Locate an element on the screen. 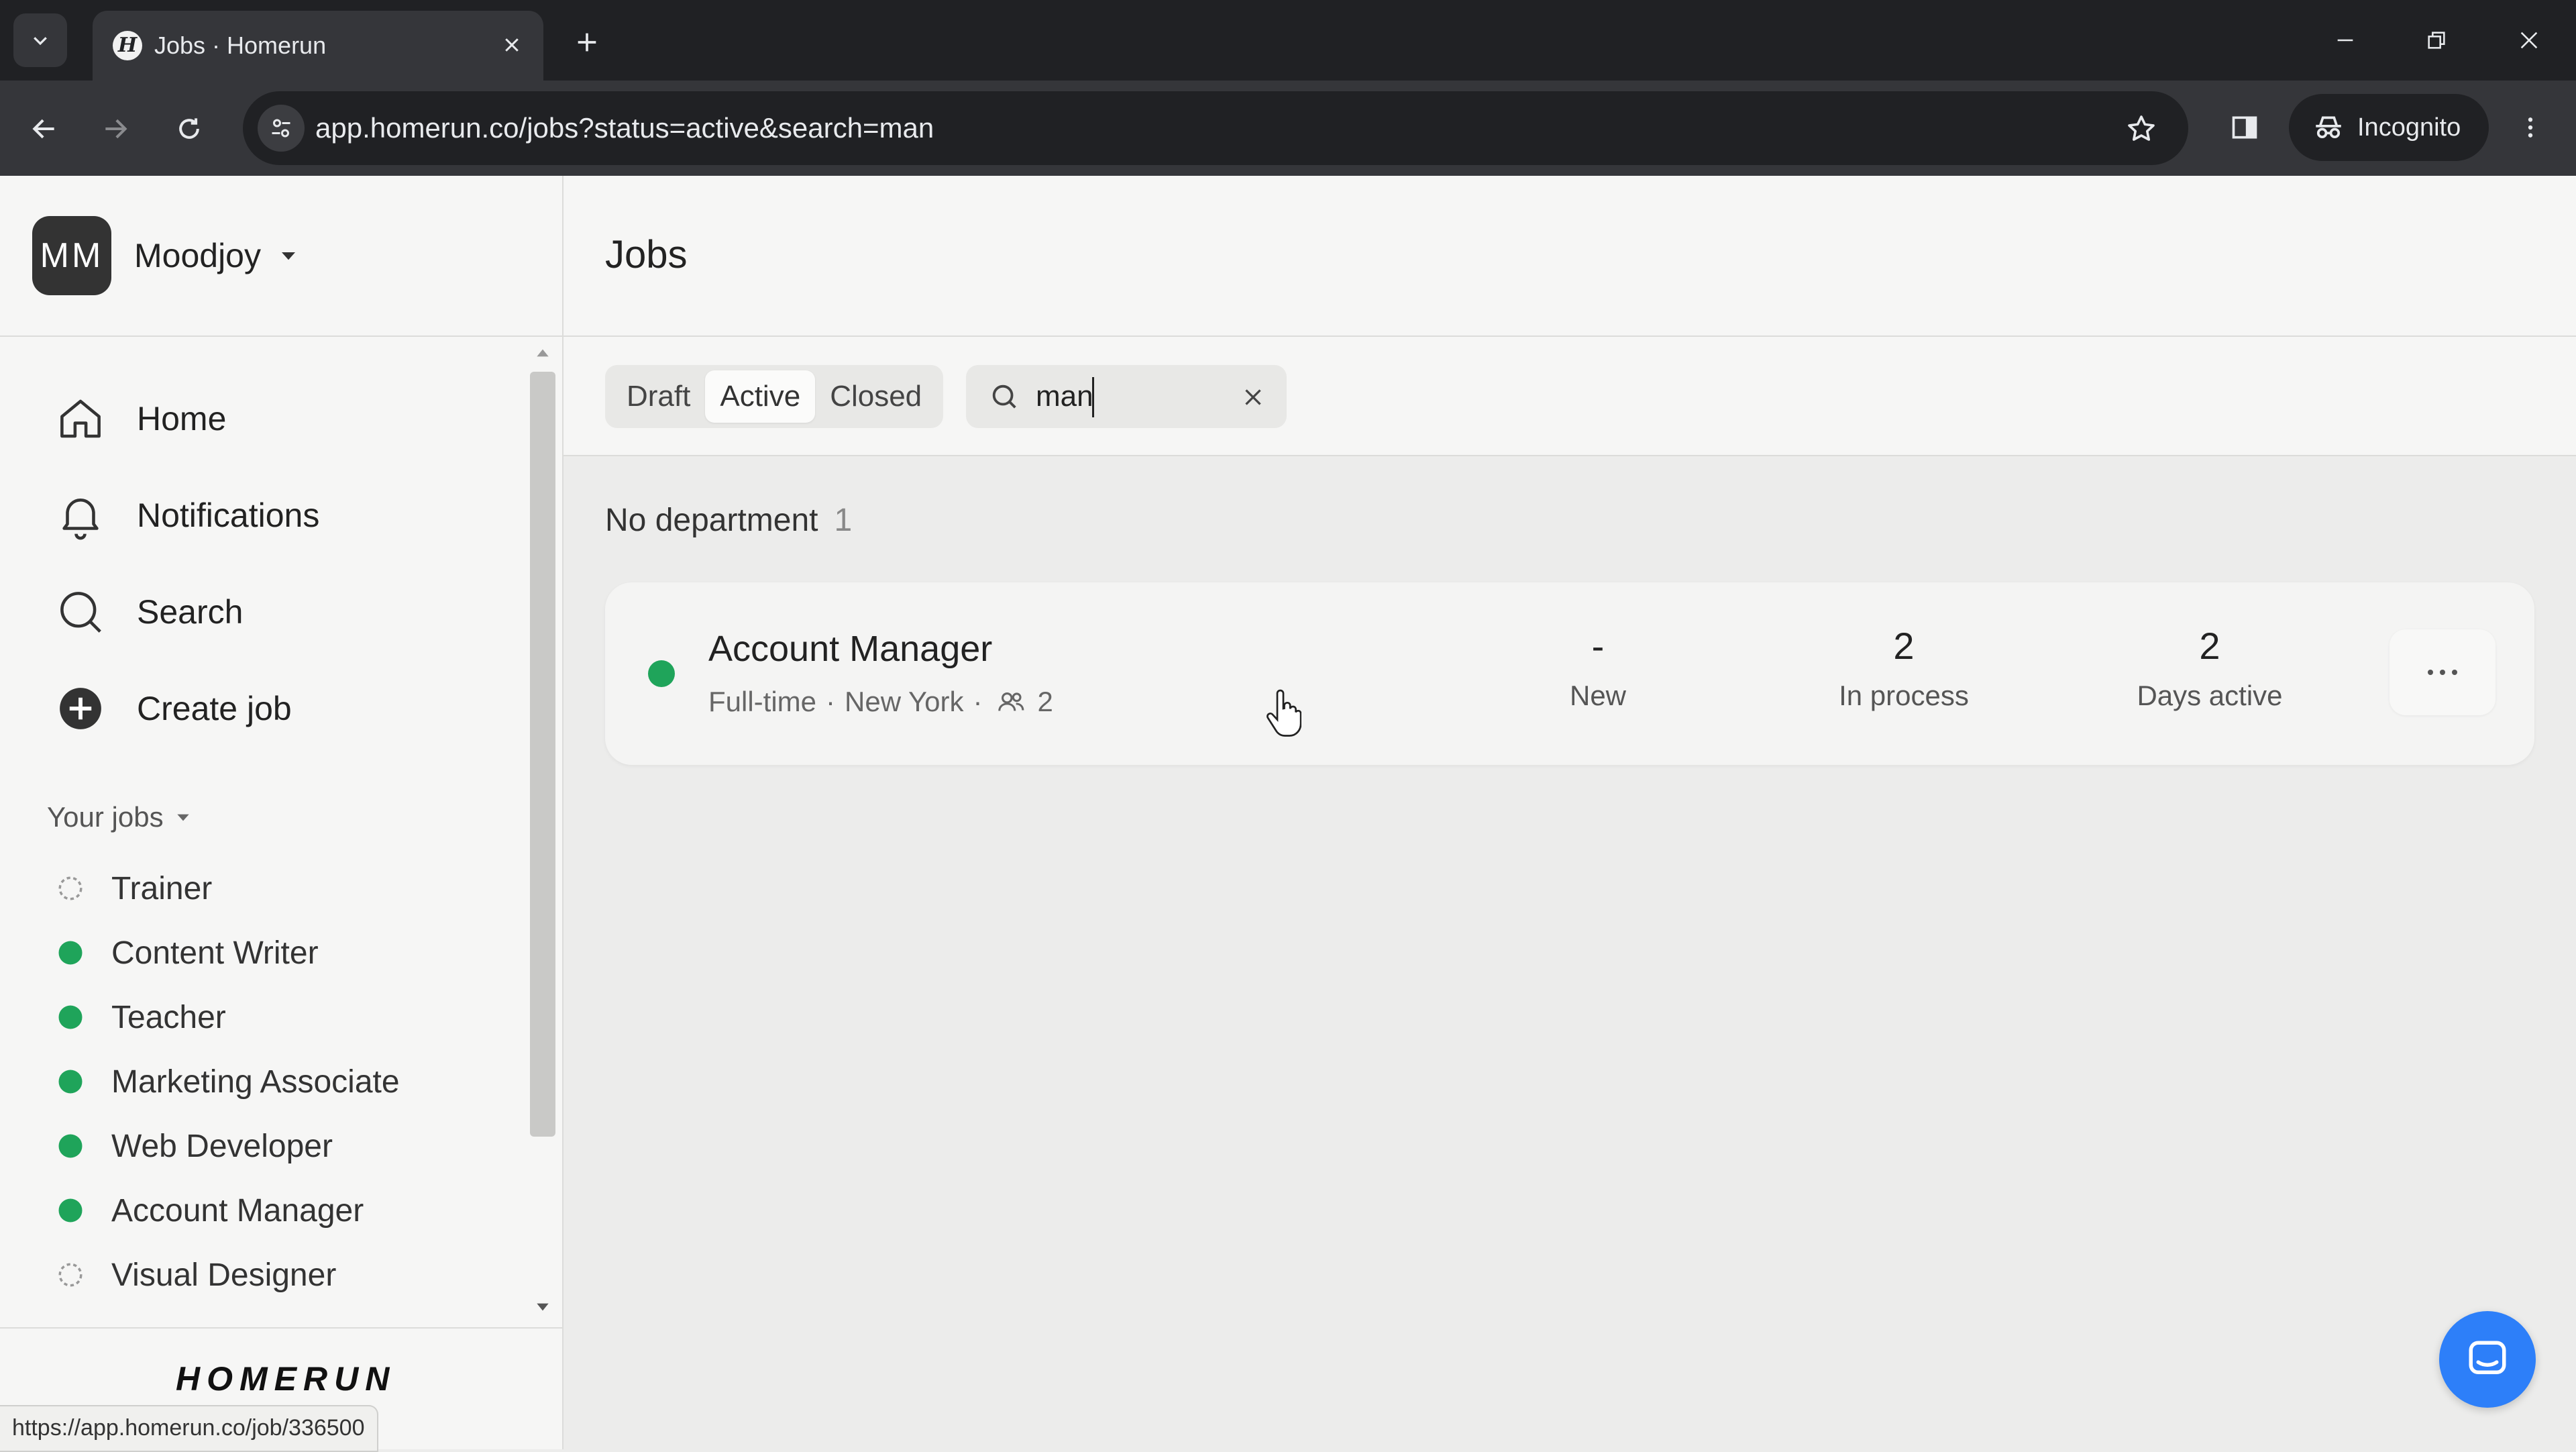 The height and width of the screenshot is (1452, 2576). sidebar-job-label: Teacher is located at coordinates (168, 1017).